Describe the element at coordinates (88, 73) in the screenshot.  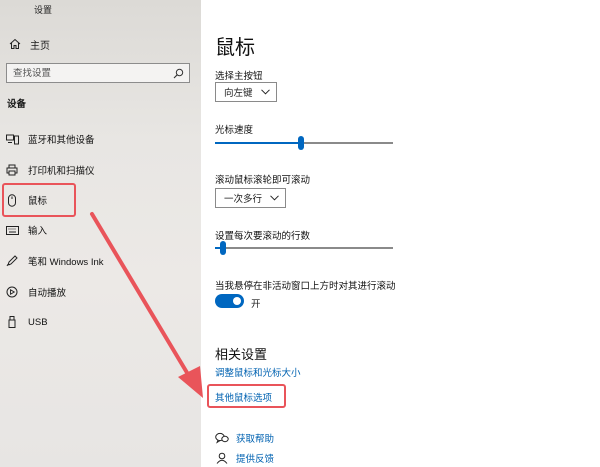
I see `search-input` at that location.